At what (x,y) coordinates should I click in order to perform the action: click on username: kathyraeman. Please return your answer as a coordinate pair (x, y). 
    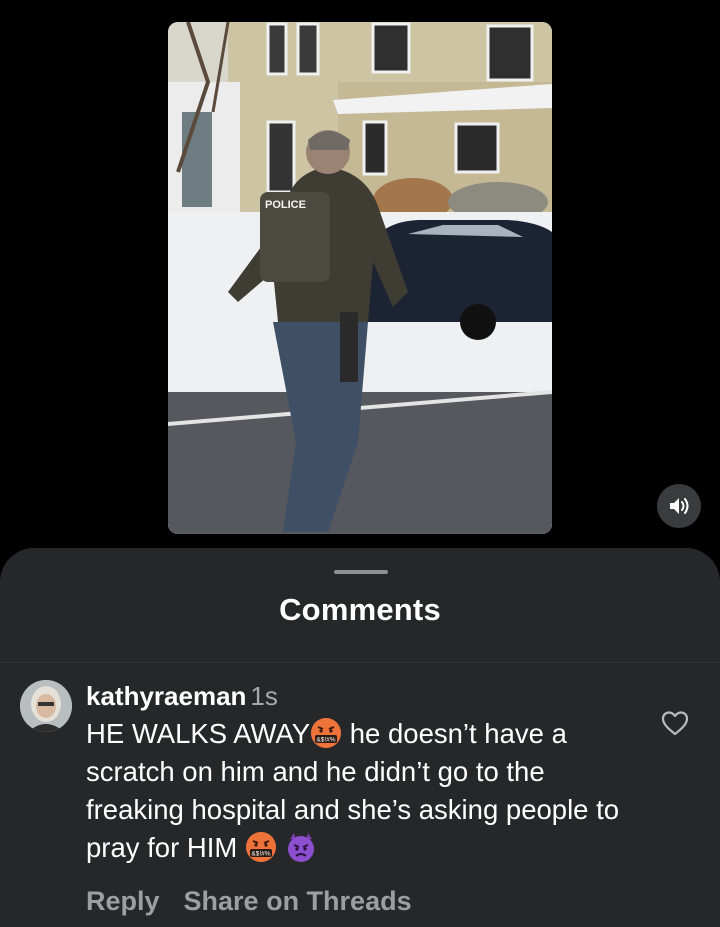
    Looking at the image, I should click on (166, 696).